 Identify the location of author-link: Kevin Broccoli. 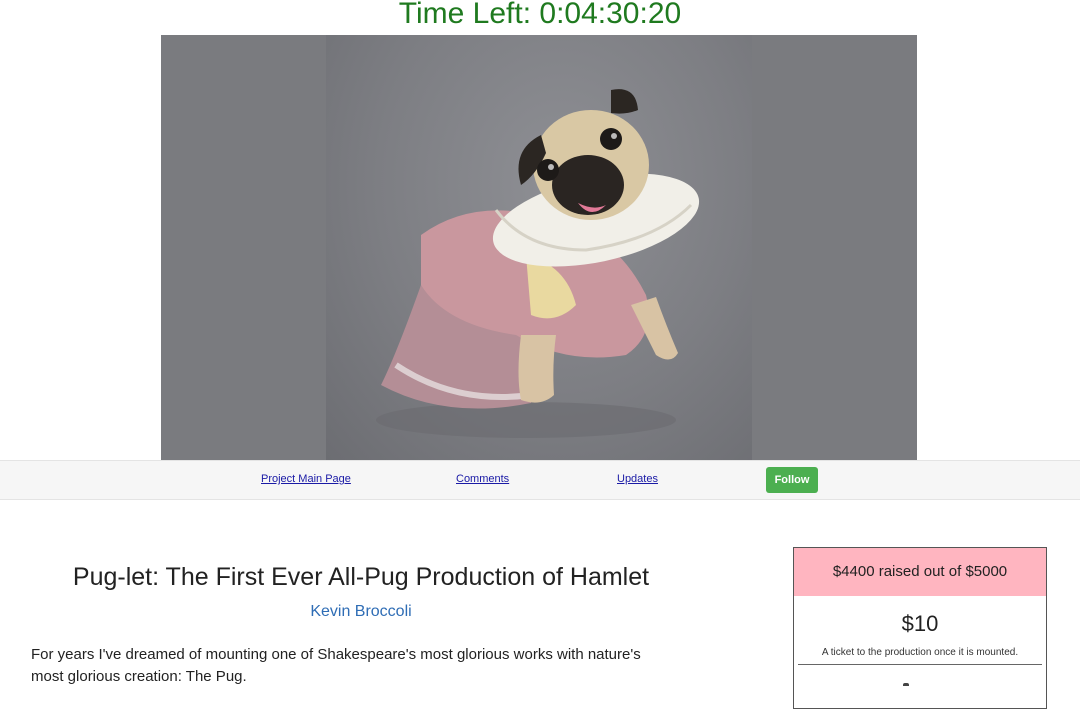
(361, 612).